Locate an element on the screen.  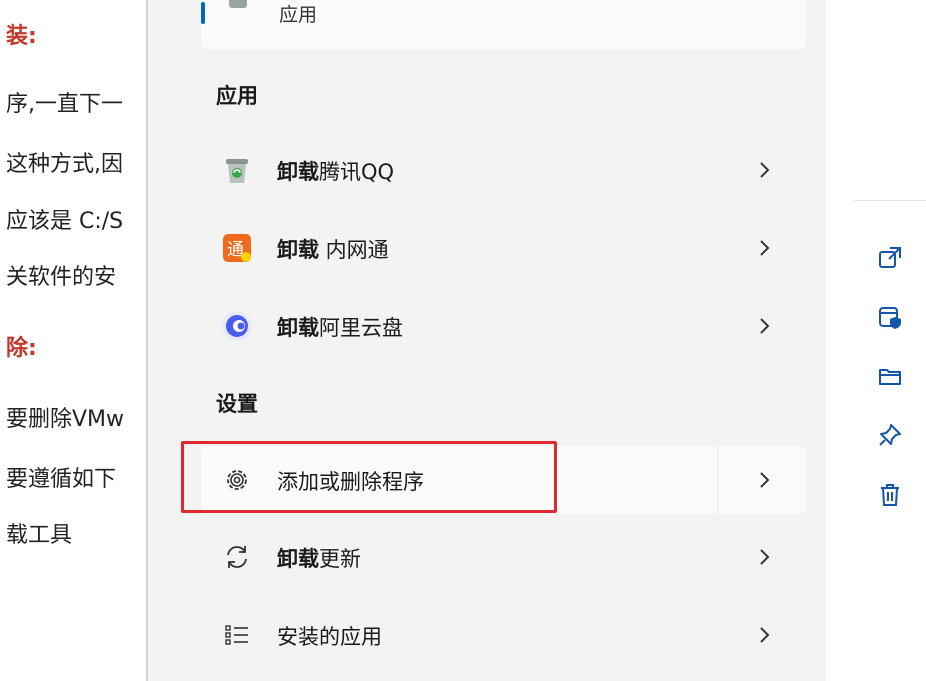
doc-line: 应该是 C:/S is located at coordinates (65, 221).